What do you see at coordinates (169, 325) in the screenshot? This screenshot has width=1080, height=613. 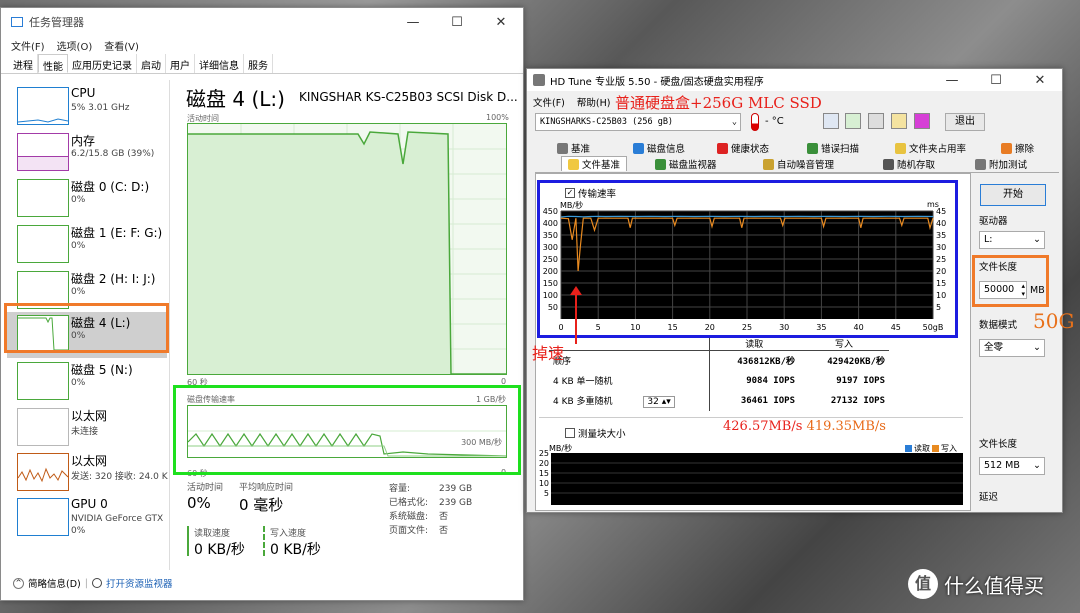 I see `divider` at bounding box center [169, 325].